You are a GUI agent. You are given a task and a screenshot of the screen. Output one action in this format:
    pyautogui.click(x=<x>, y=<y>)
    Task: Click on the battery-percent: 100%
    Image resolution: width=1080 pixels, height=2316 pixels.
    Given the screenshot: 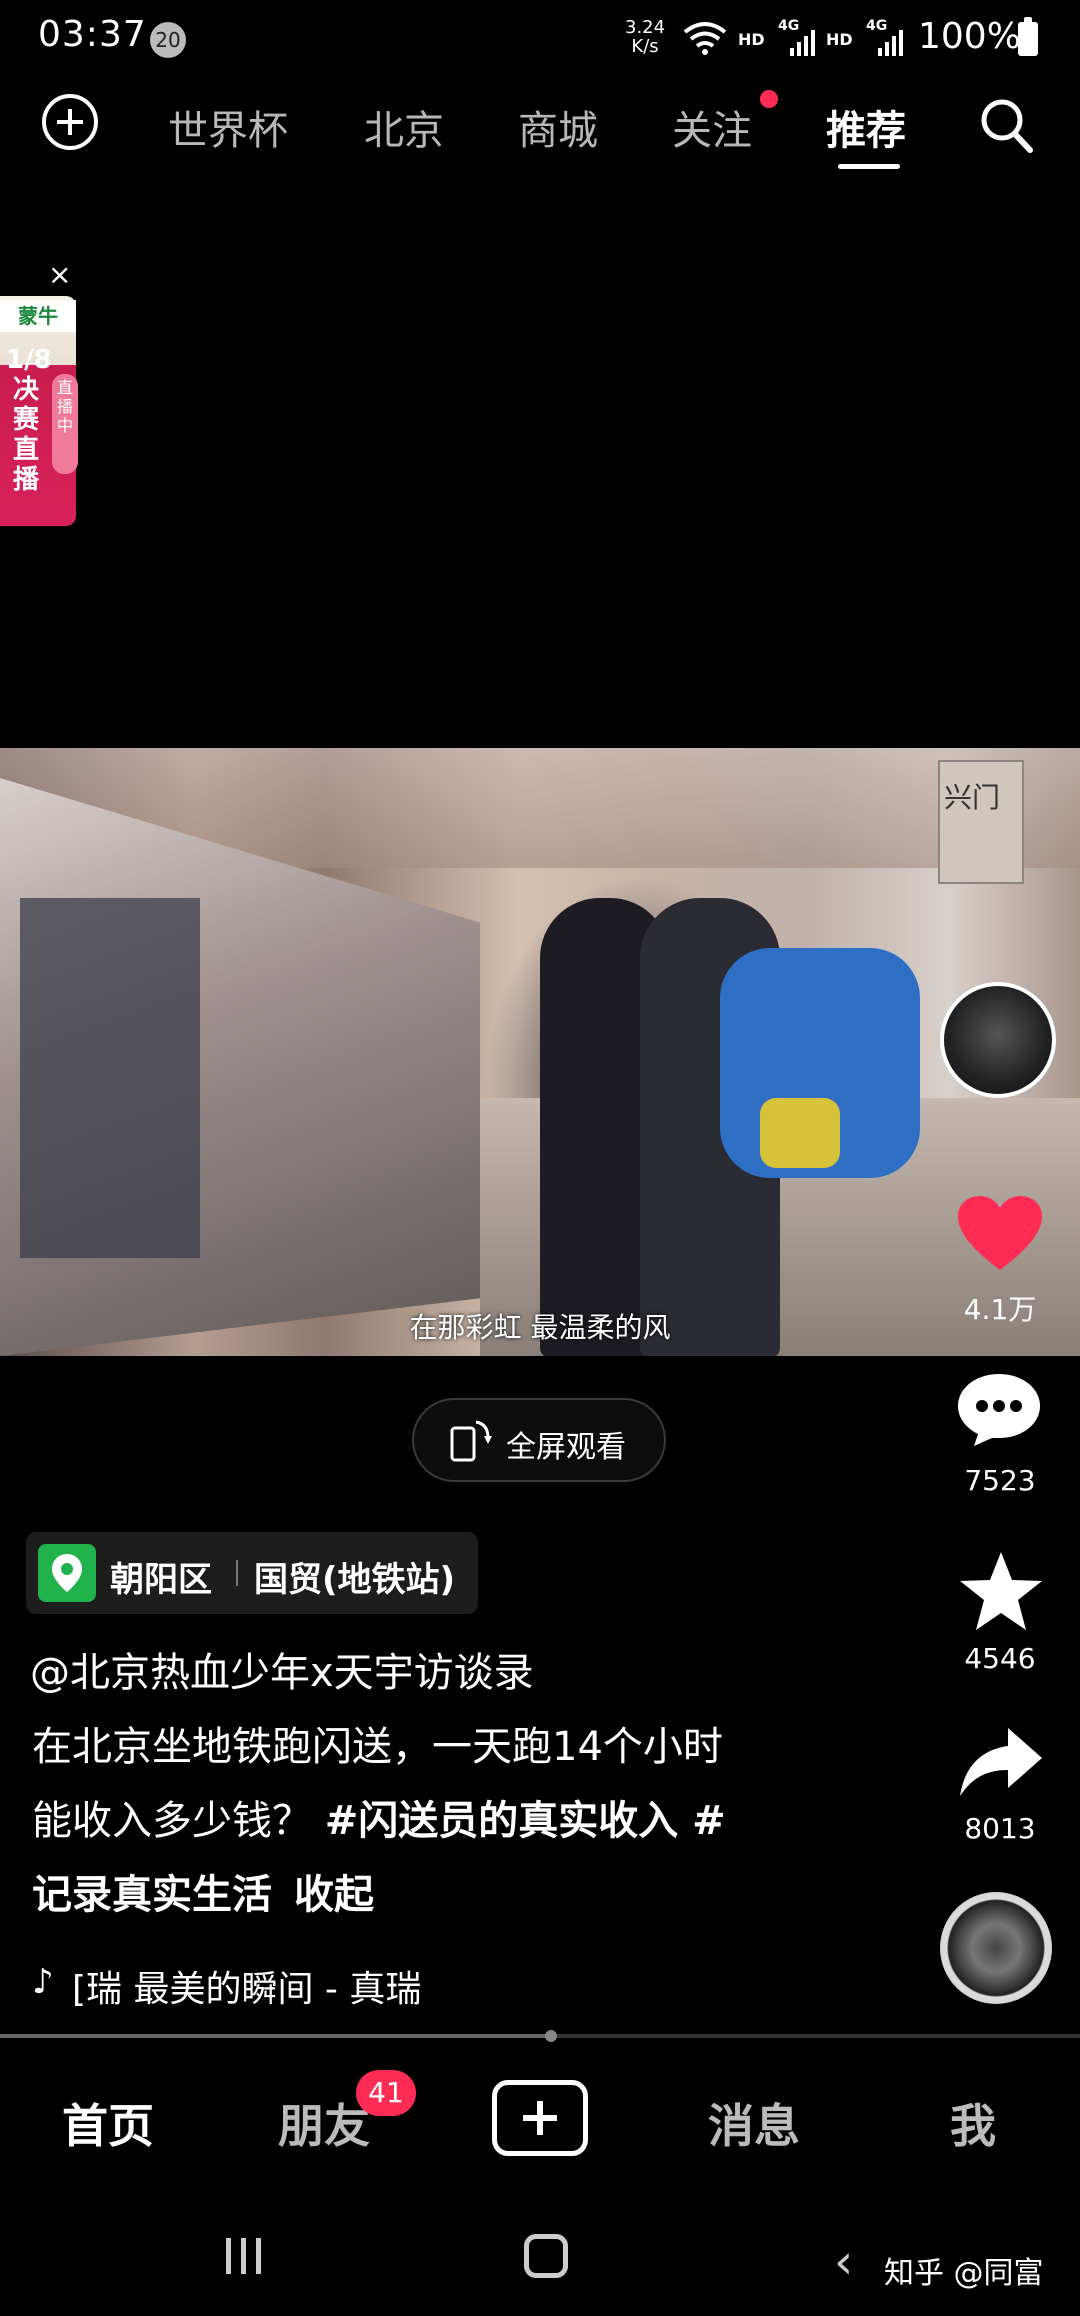 What is the action you would take?
    pyautogui.click(x=969, y=36)
    